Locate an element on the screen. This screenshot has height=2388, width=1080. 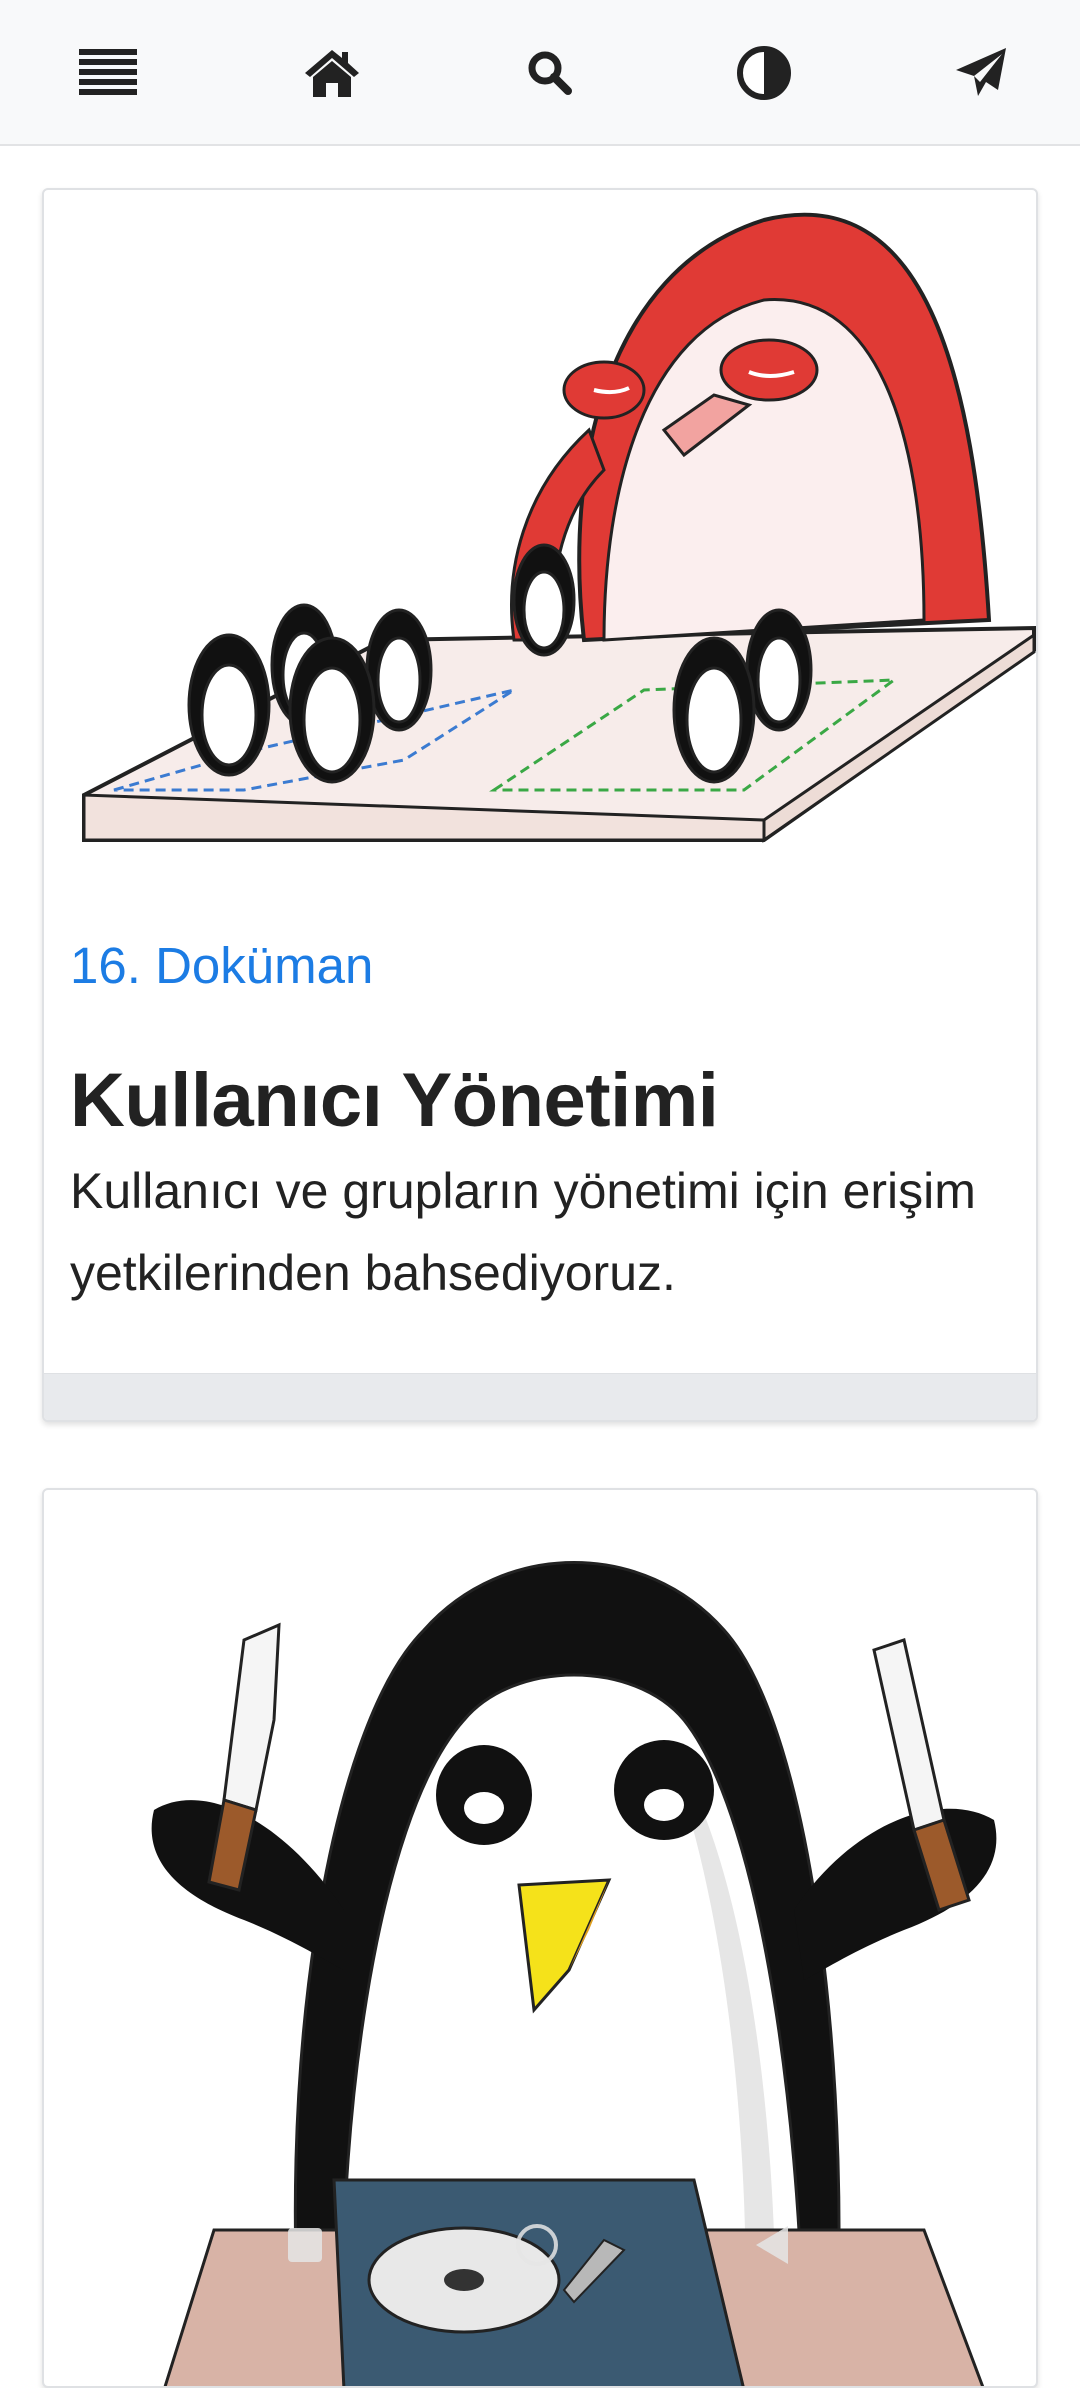
home-button is located at coordinates (332, 73).